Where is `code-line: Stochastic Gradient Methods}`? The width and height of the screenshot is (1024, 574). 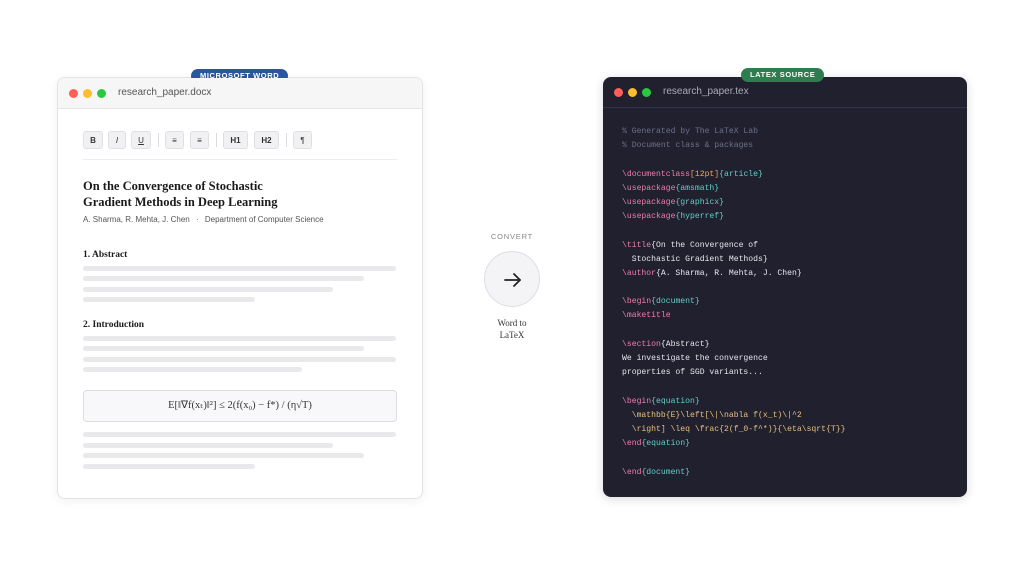 code-line: Stochastic Gradient Methods} is located at coordinates (733, 260).